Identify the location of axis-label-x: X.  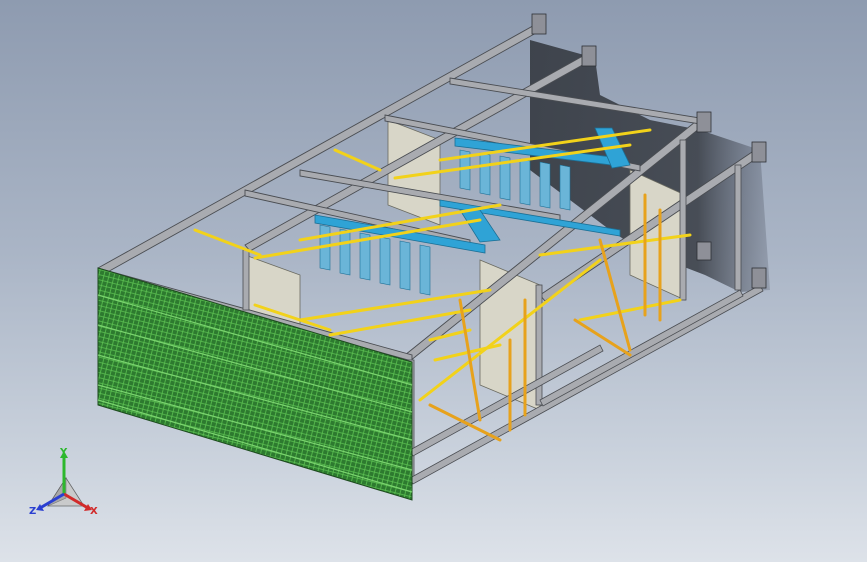
(94, 511).